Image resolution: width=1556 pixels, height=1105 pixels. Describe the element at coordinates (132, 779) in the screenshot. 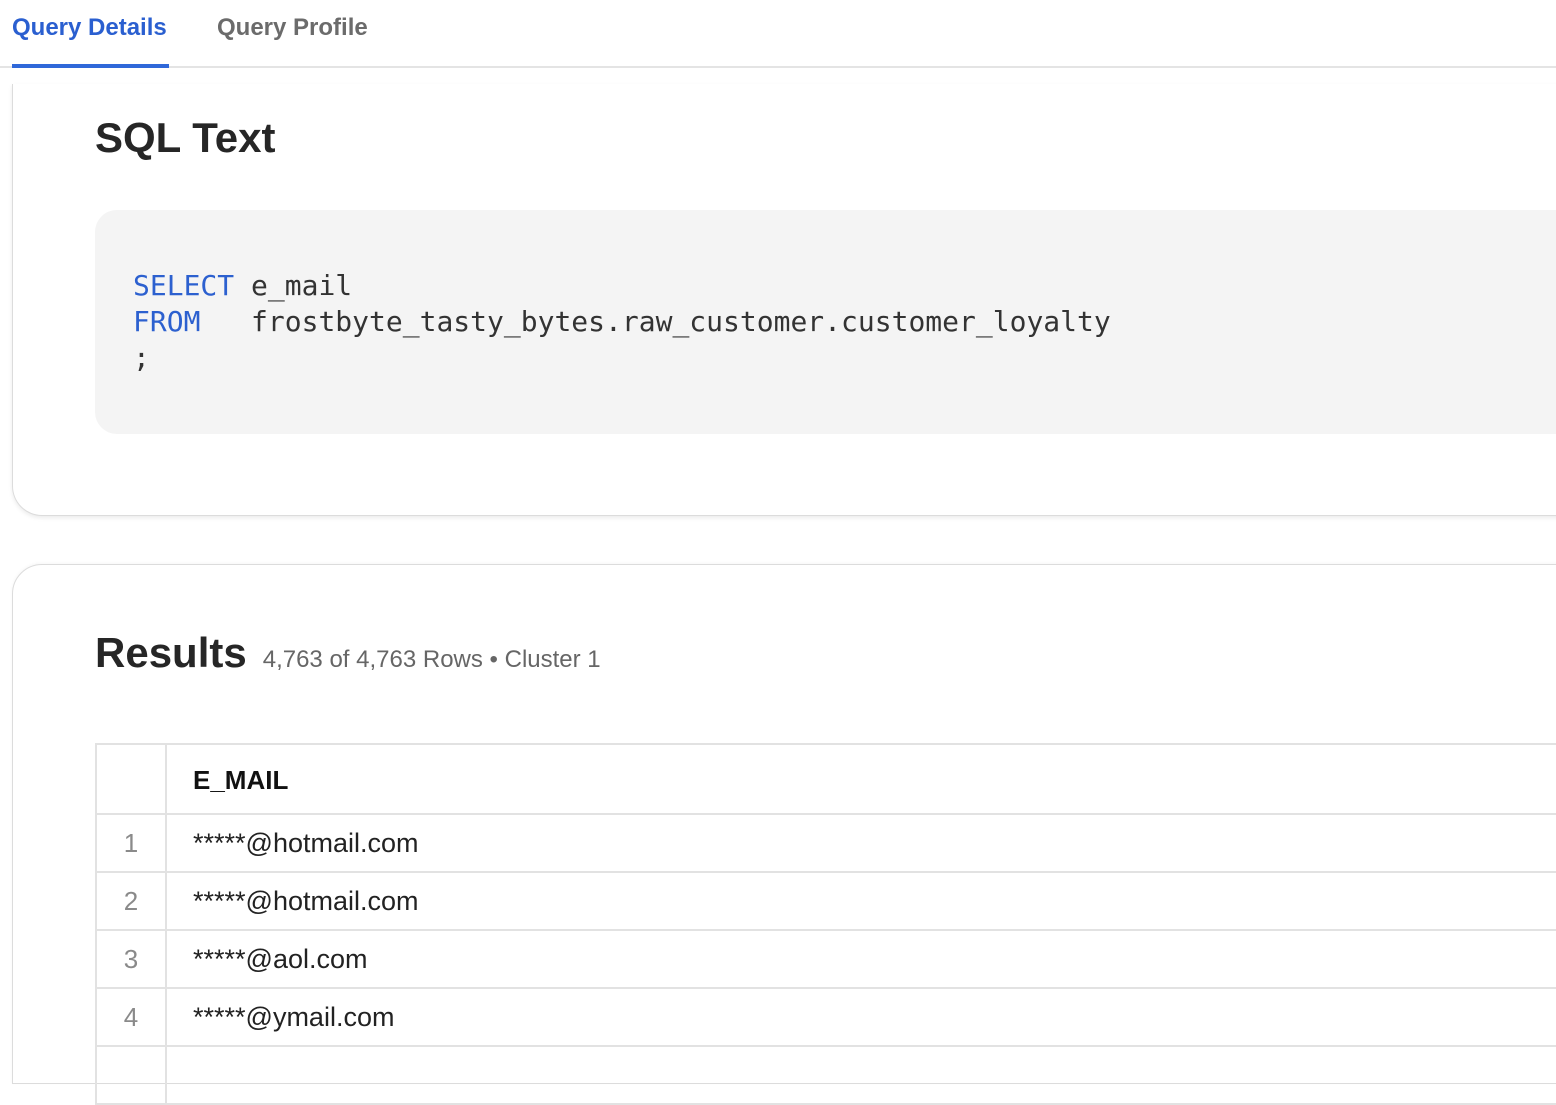

I see `row-index-header` at that location.